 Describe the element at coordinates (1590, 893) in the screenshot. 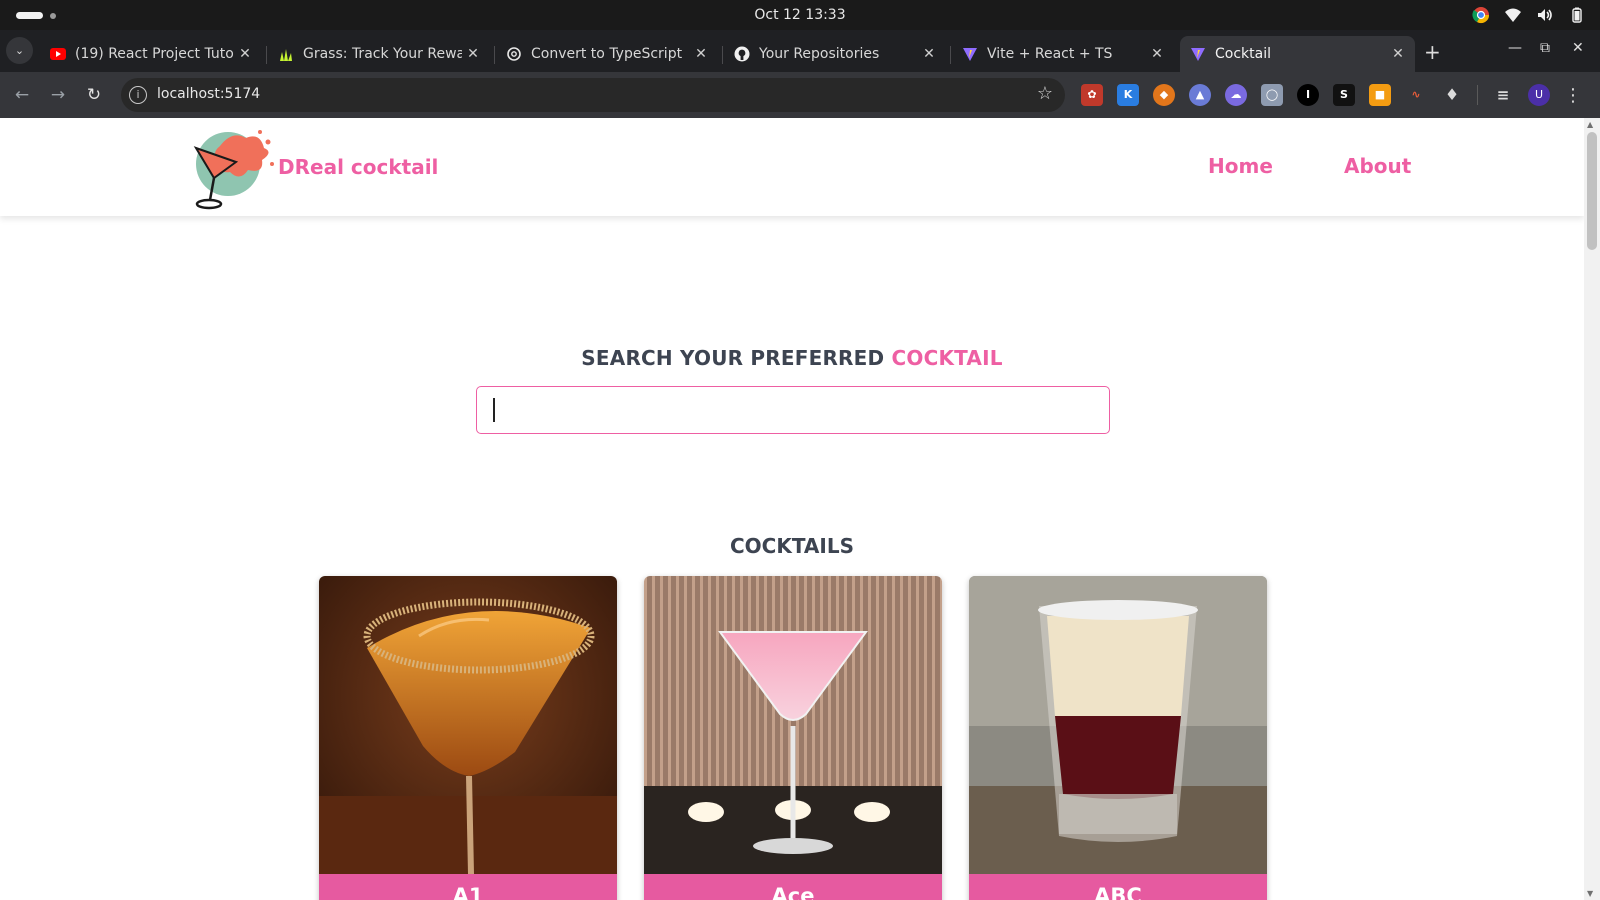

I see `scroll-down-icon: ▼` at that location.